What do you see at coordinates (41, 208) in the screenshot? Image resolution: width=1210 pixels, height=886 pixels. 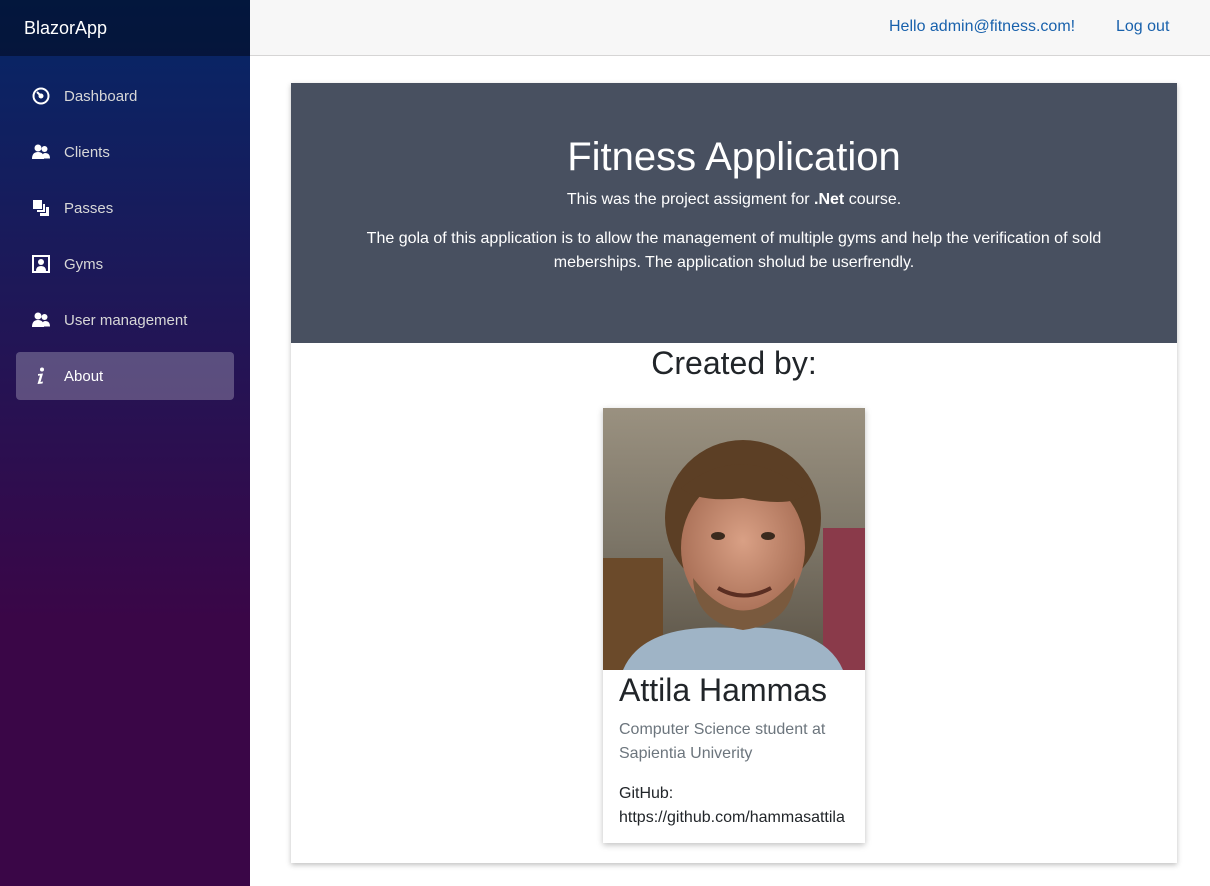 I see `layers-icon` at bounding box center [41, 208].